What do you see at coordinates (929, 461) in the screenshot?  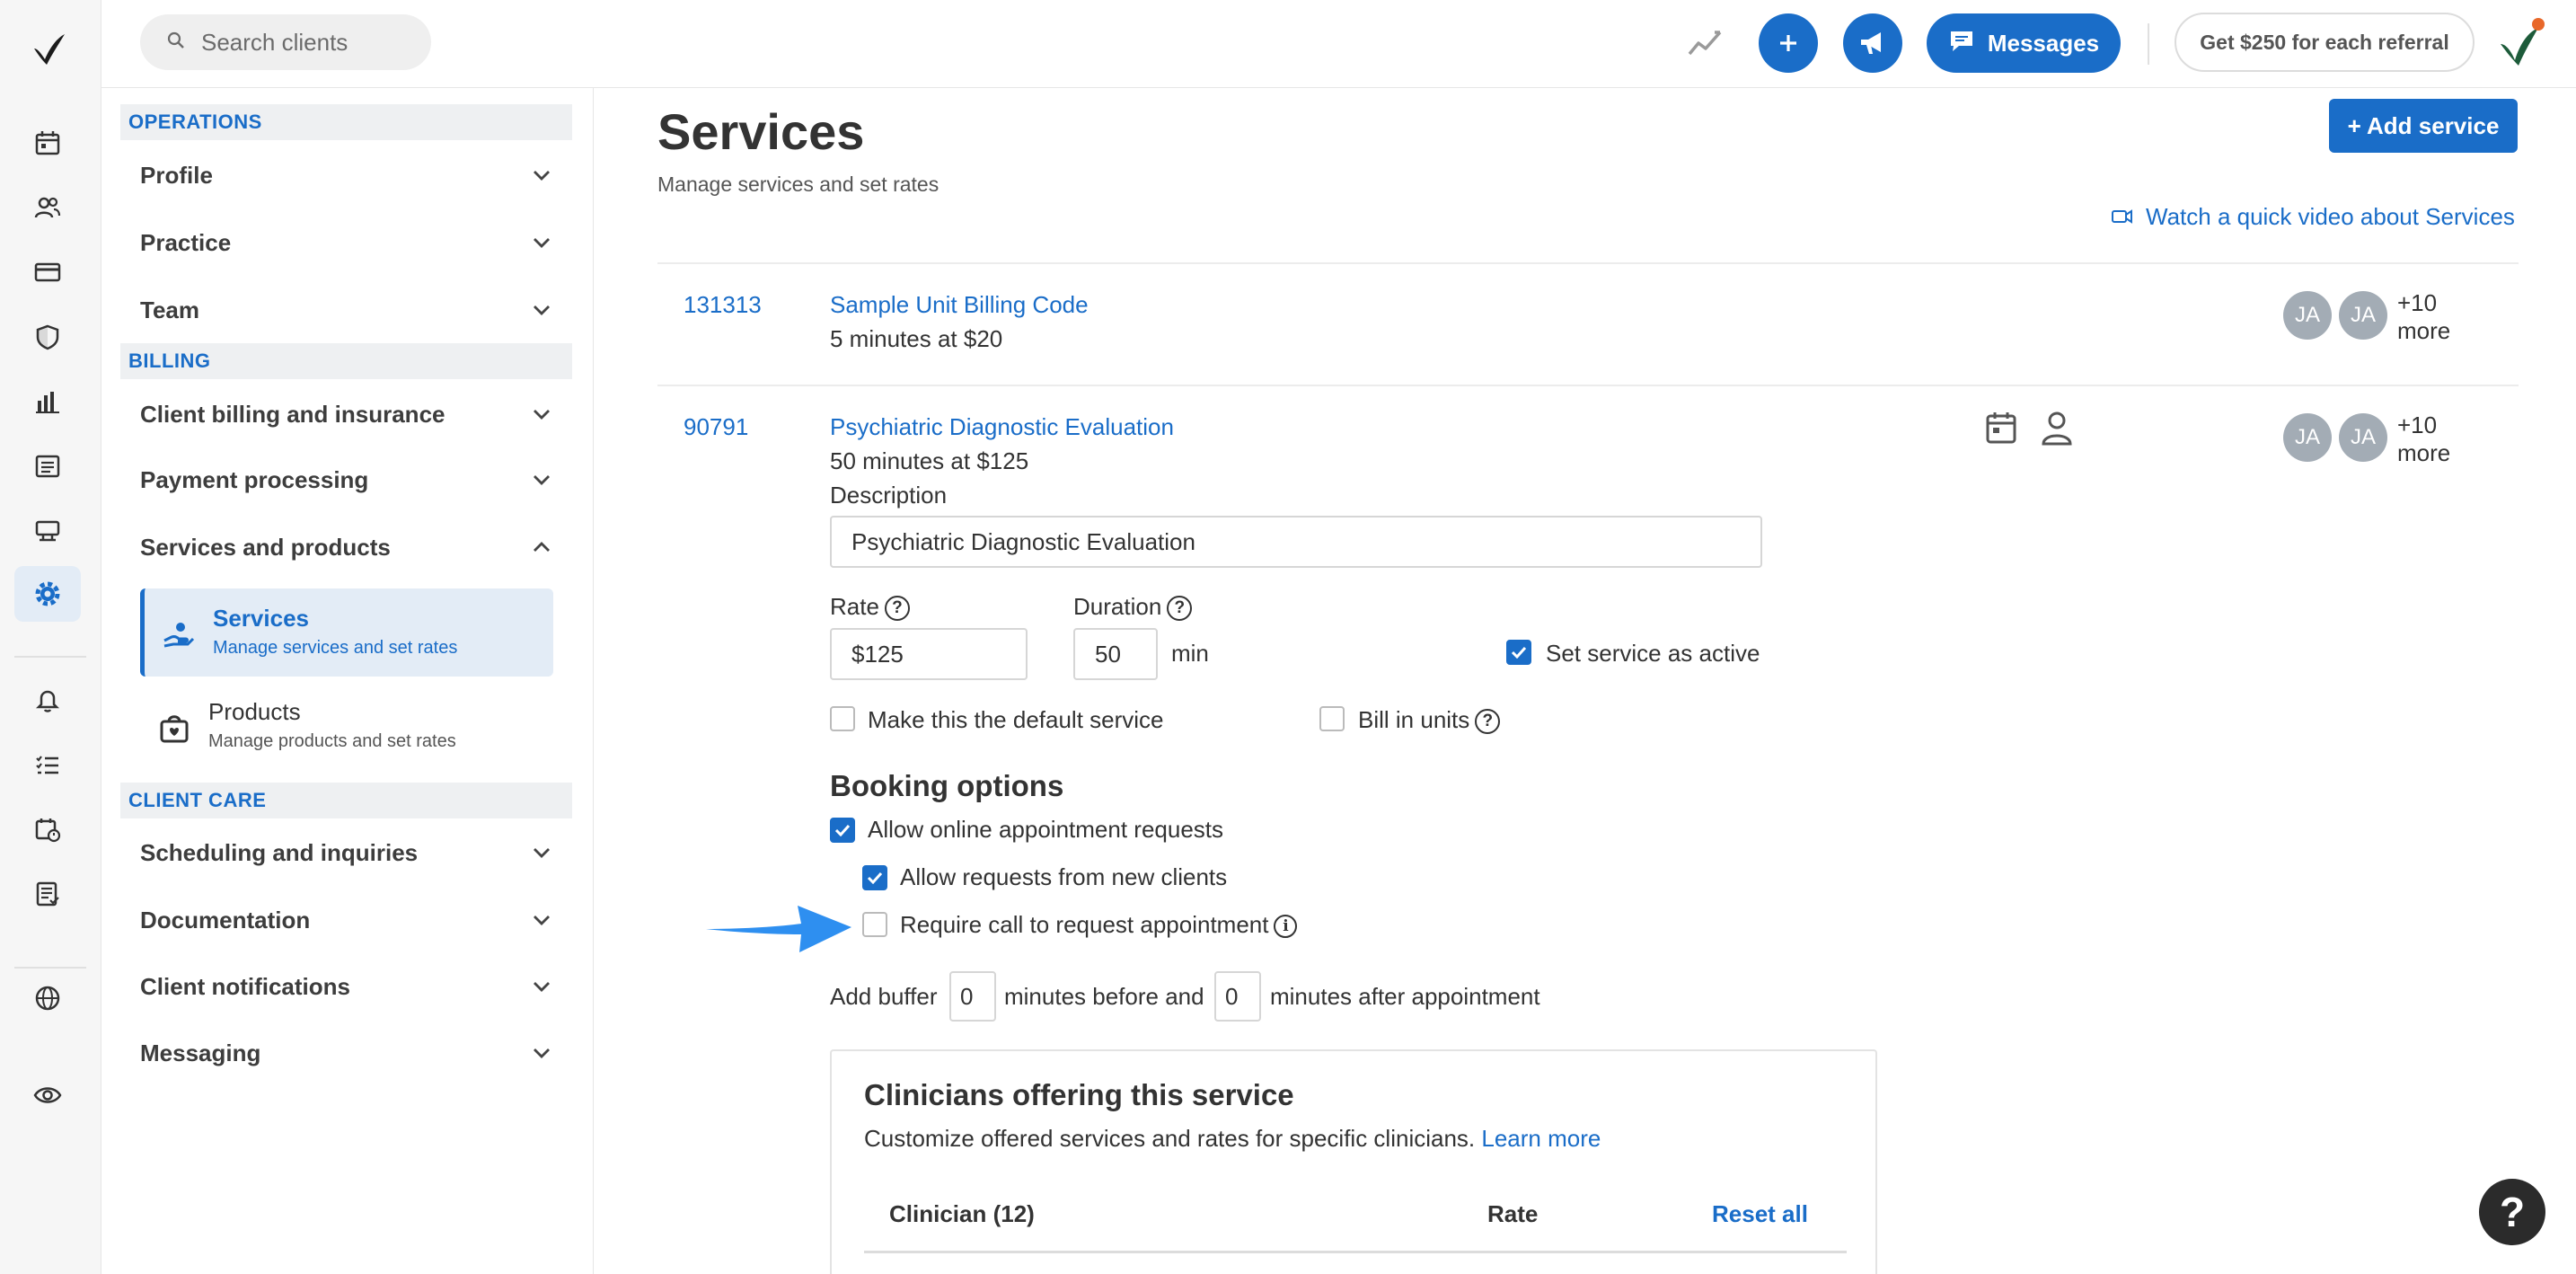 I see `service-detail: 50 minutes at $125` at bounding box center [929, 461].